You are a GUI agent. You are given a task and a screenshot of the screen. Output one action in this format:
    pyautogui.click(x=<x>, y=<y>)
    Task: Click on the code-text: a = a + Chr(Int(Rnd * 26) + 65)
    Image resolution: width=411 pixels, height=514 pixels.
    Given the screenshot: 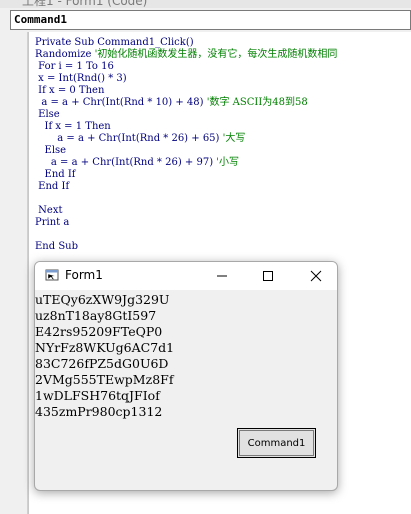 What is the action you would take?
    pyautogui.click(x=129, y=138)
    